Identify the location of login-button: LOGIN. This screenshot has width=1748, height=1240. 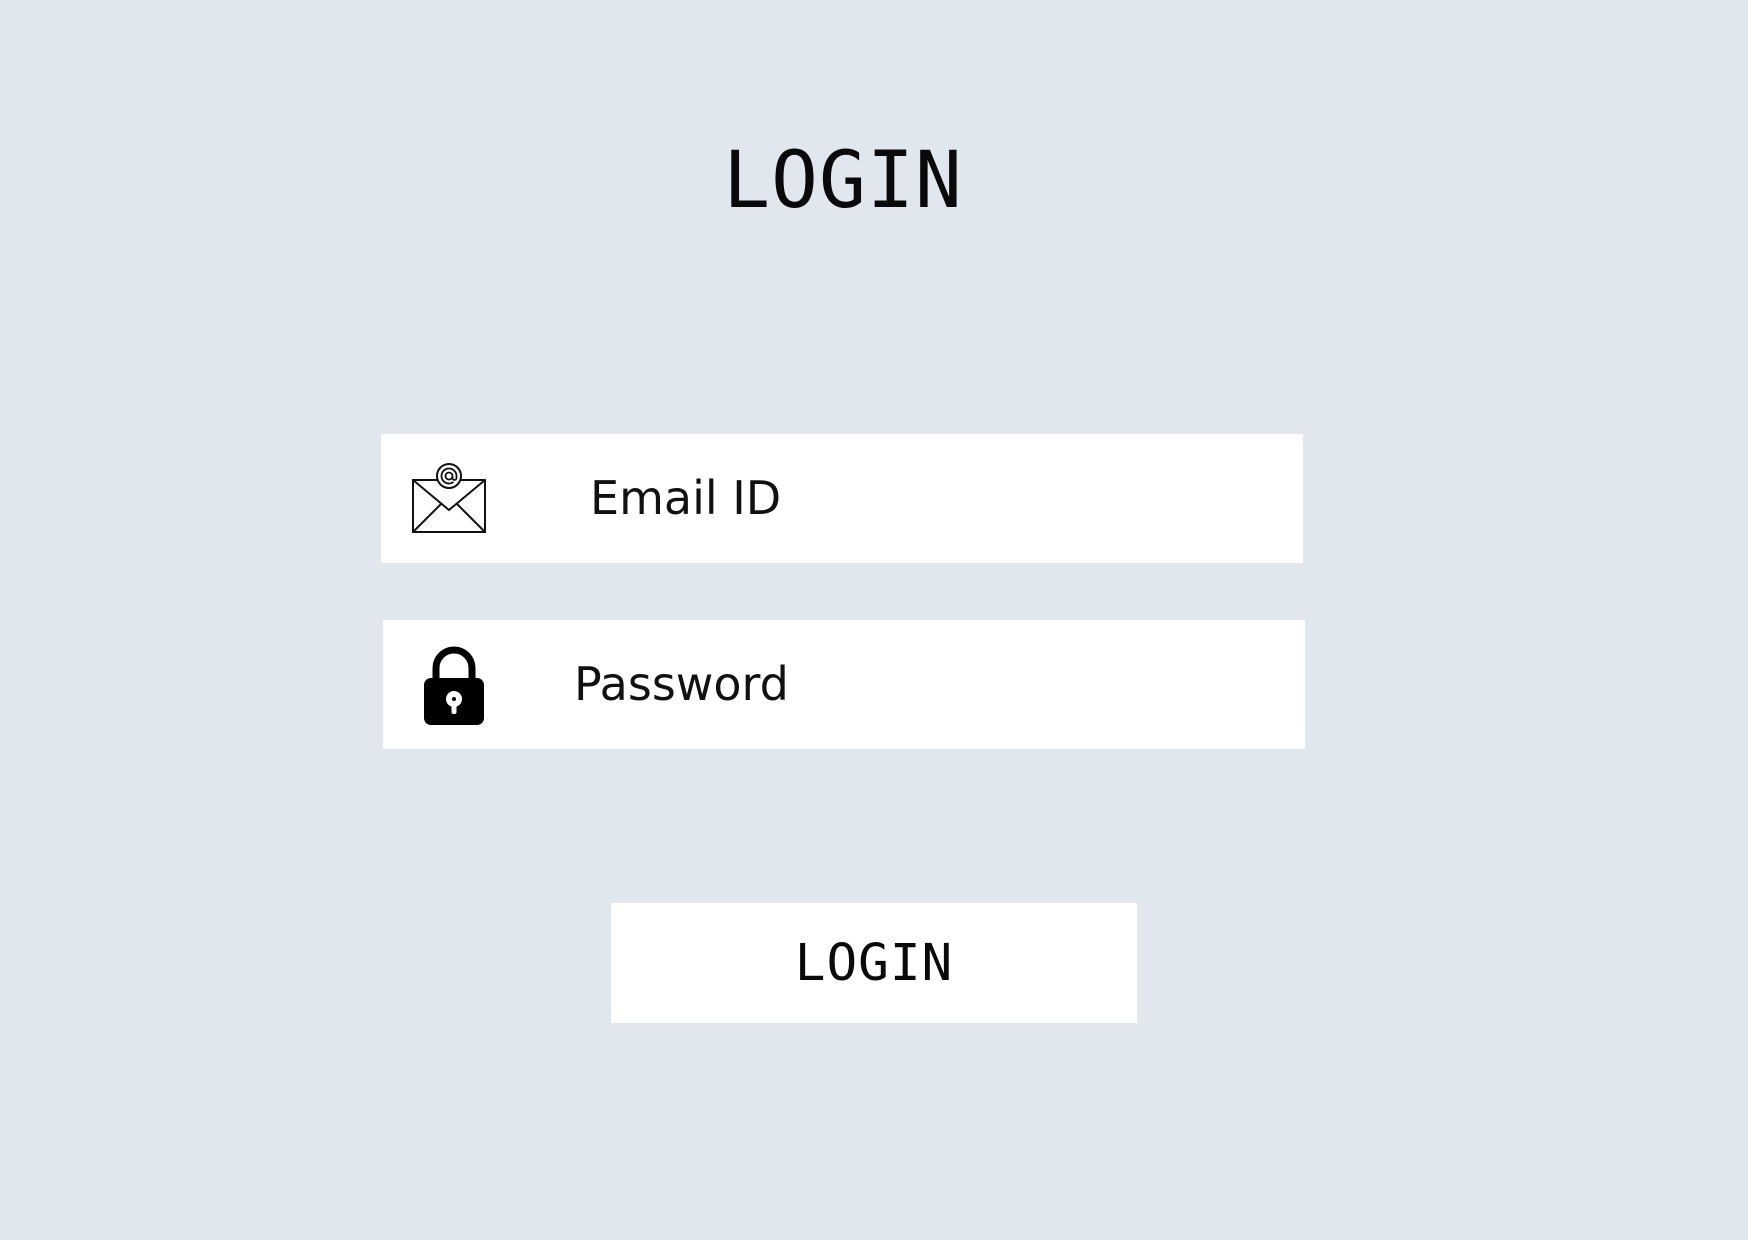
(874, 963).